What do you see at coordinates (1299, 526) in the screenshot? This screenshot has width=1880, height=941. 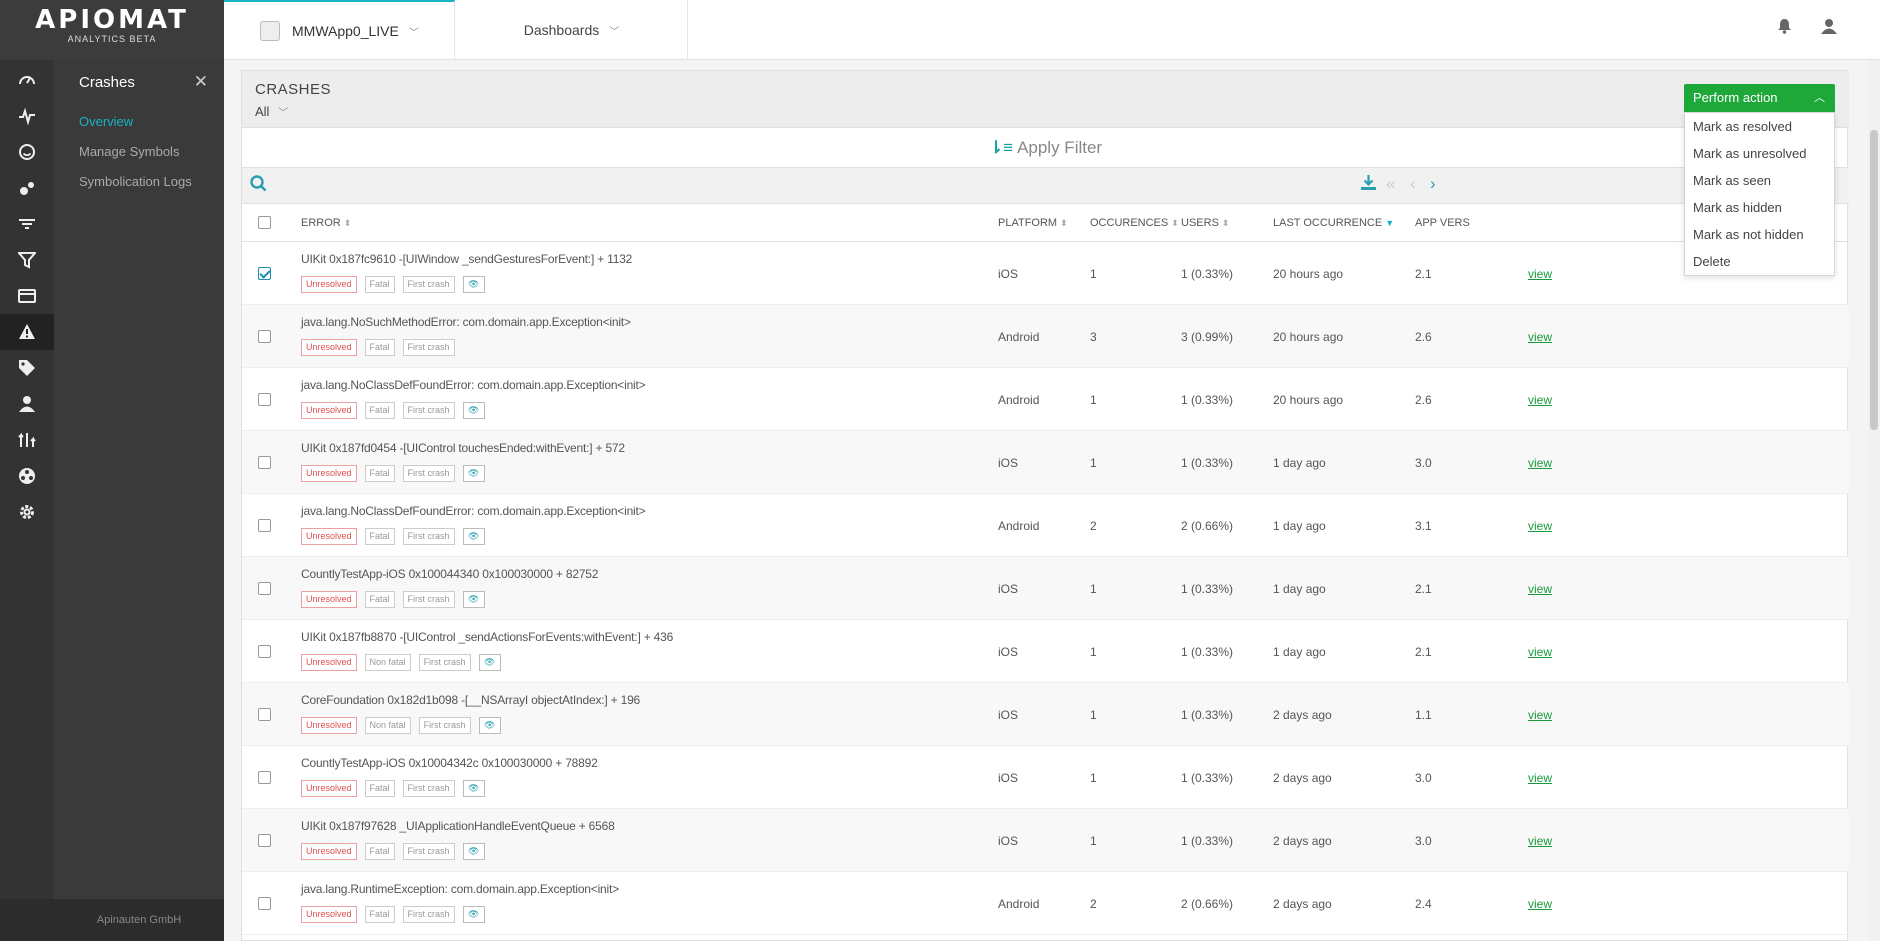 I see `last-occurrence-cell: 1 day ago` at bounding box center [1299, 526].